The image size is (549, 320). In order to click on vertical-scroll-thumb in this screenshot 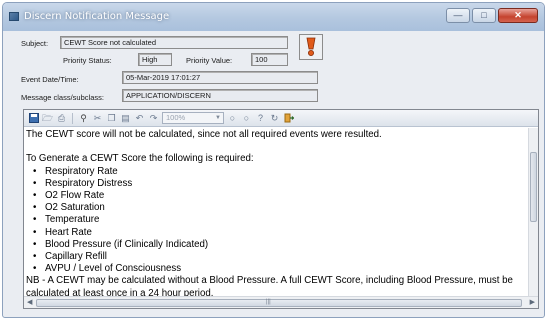, I will do `click(533, 187)`.